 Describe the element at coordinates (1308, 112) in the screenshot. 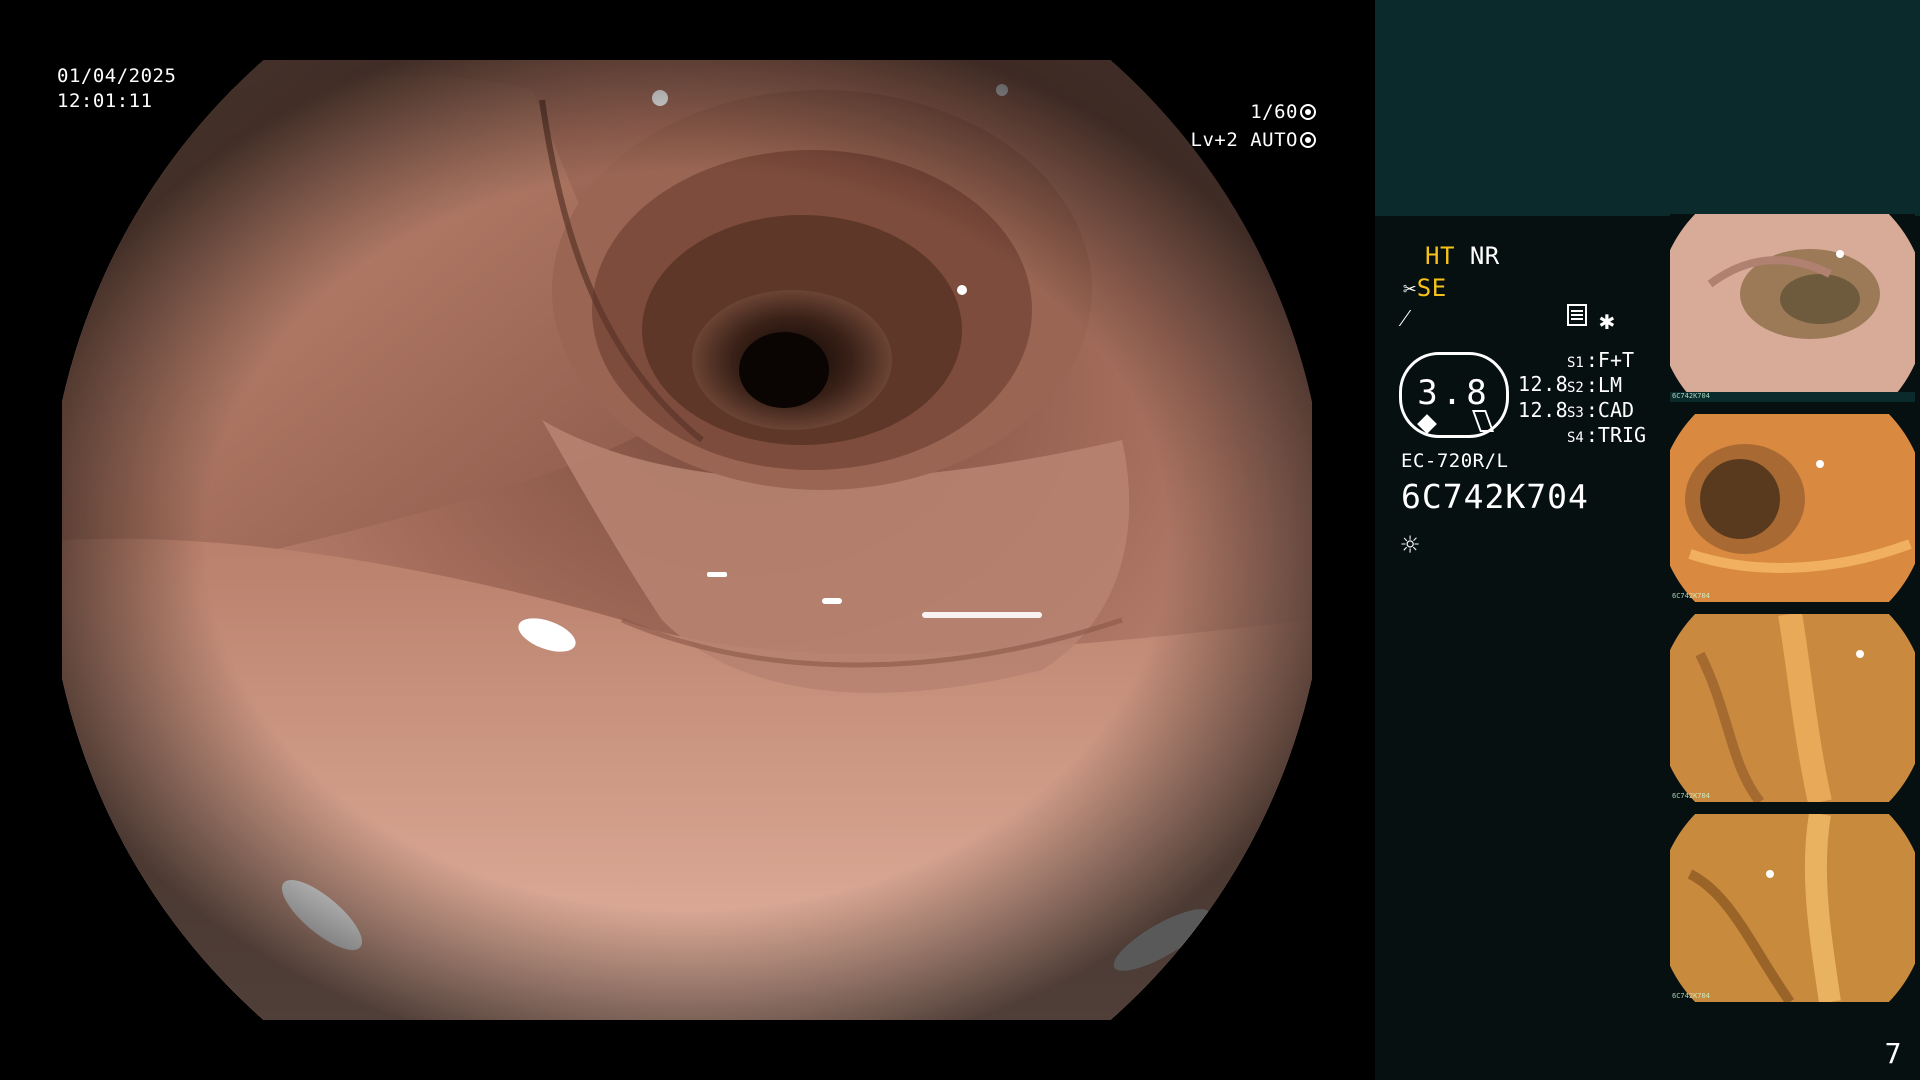

I see `shutter-icon` at that location.